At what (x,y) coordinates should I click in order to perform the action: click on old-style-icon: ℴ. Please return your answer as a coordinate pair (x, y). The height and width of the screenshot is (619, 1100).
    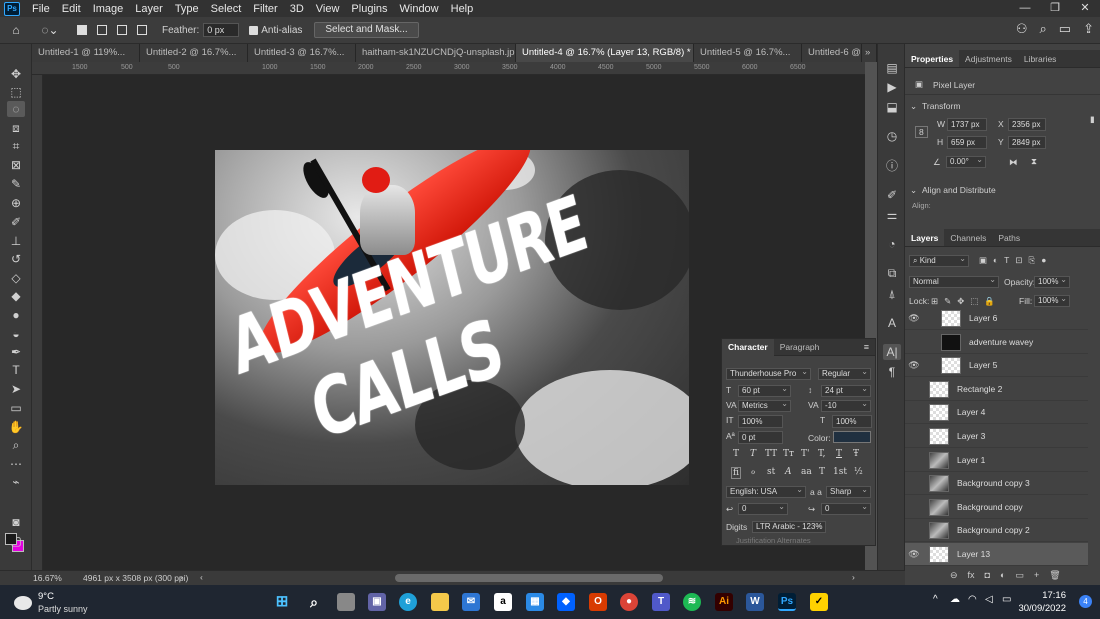
    Looking at the image, I should click on (753, 472).